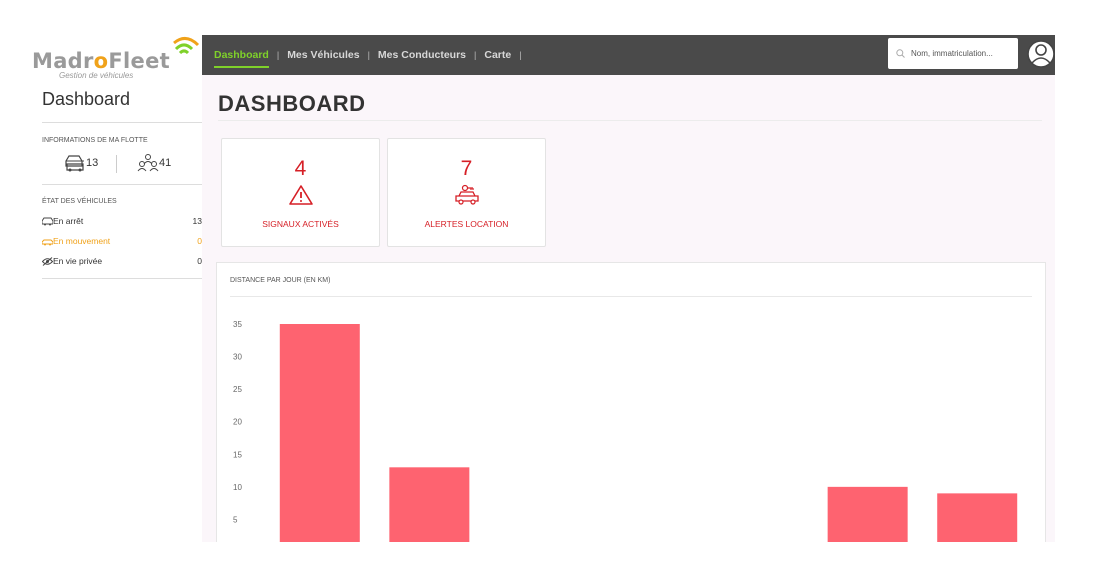 The width and height of the screenshot is (1098, 568). I want to click on page-footer-area, so click(549, 555).